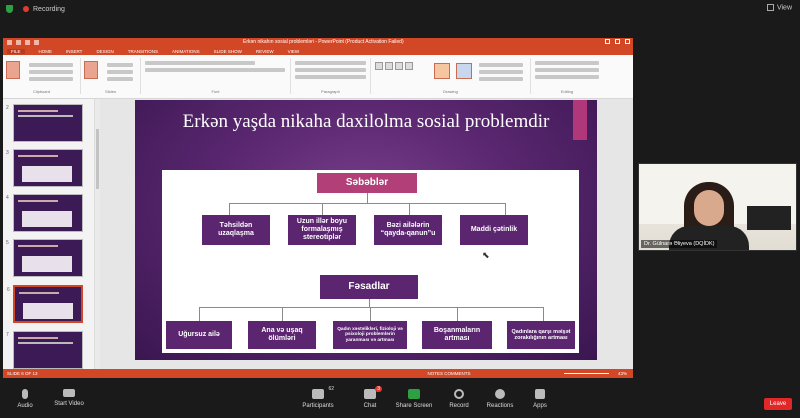 Image resolution: width=800 pixels, height=418 pixels. I want to click on tab-transitions: TRANSITIONS, so click(143, 51).